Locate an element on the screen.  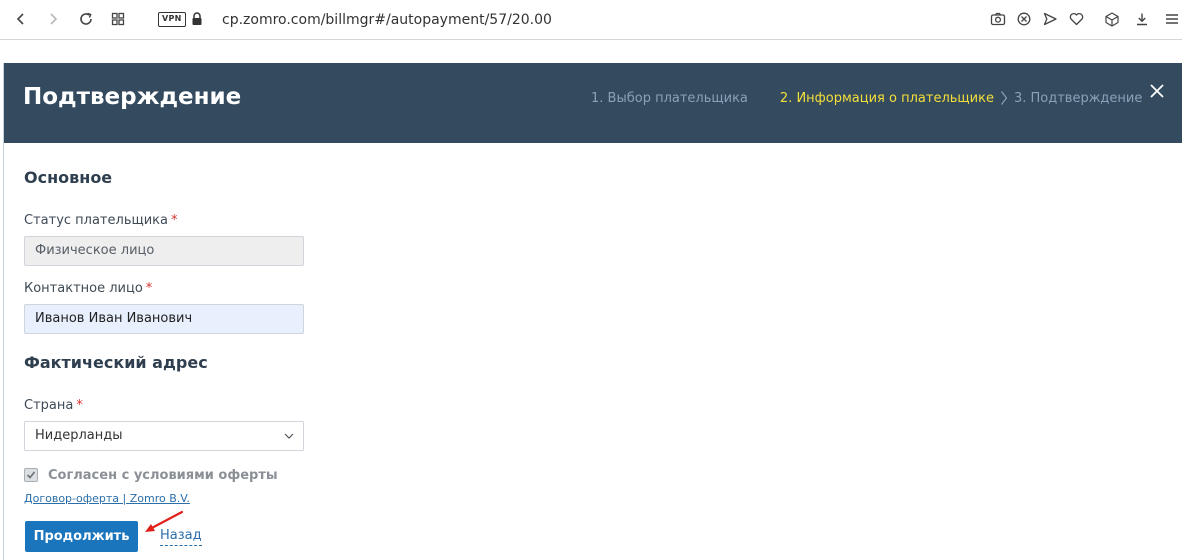
contact-person-input: Иванов Иван Иванович is located at coordinates (164, 319).